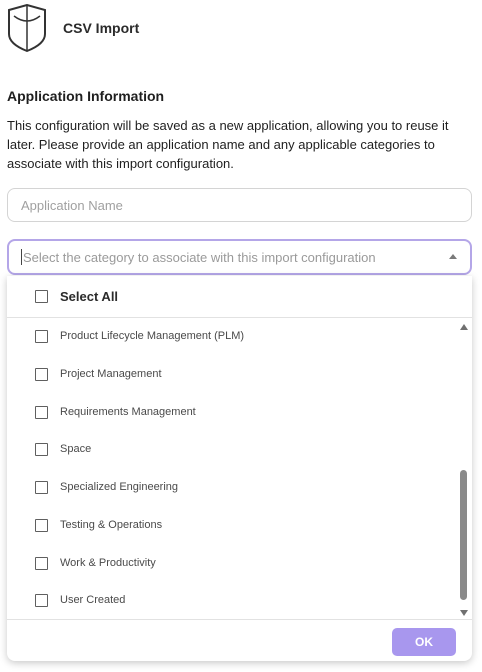 The width and height of the screenshot is (482, 672). What do you see at coordinates (232, 374) in the screenshot?
I see `category-option: Project Management` at bounding box center [232, 374].